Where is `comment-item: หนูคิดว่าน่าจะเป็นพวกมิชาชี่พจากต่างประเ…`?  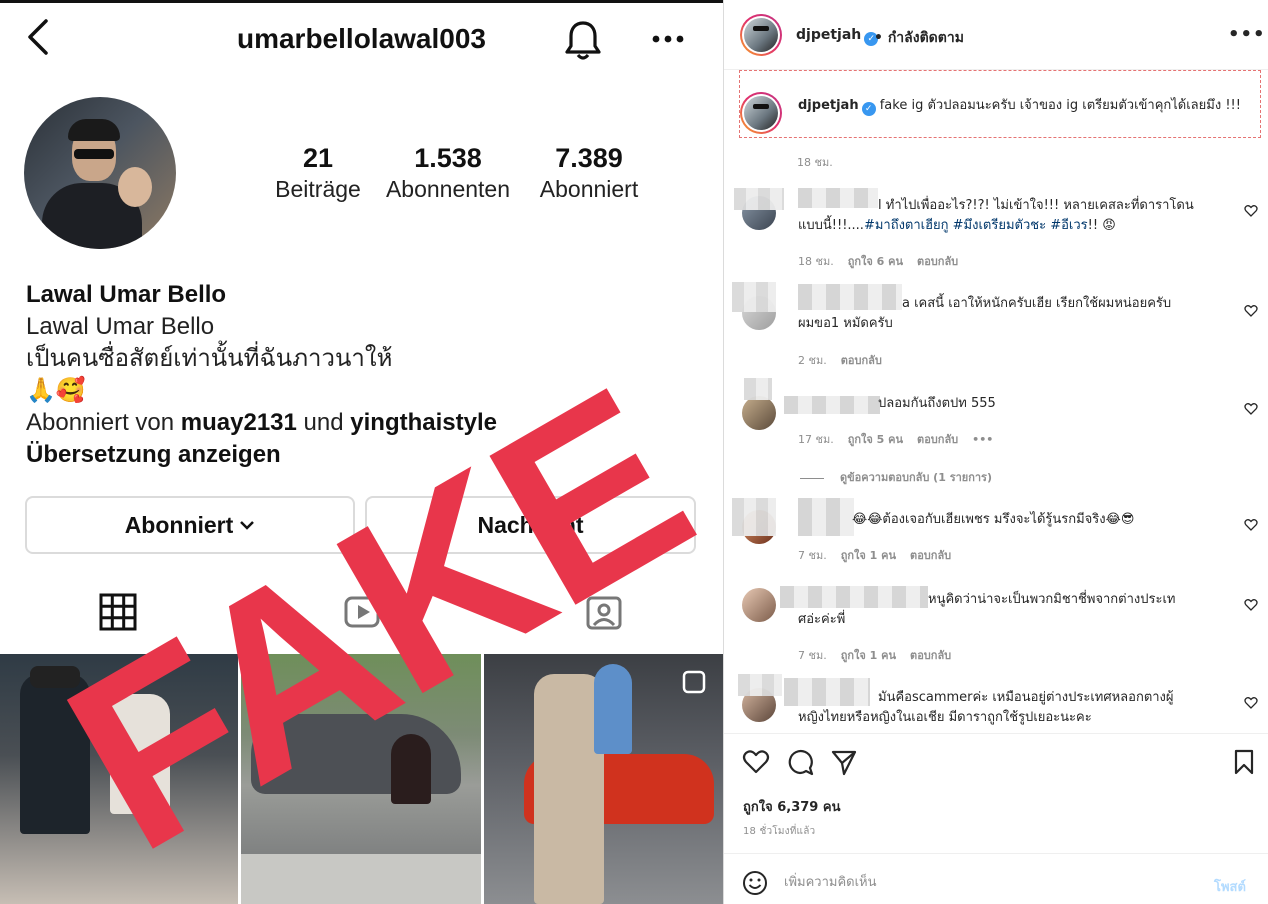 comment-item: หนูคิดว่าน่าจะเป็นพวกมิชาชี่พจากต่างประเ… is located at coordinates (996, 628).